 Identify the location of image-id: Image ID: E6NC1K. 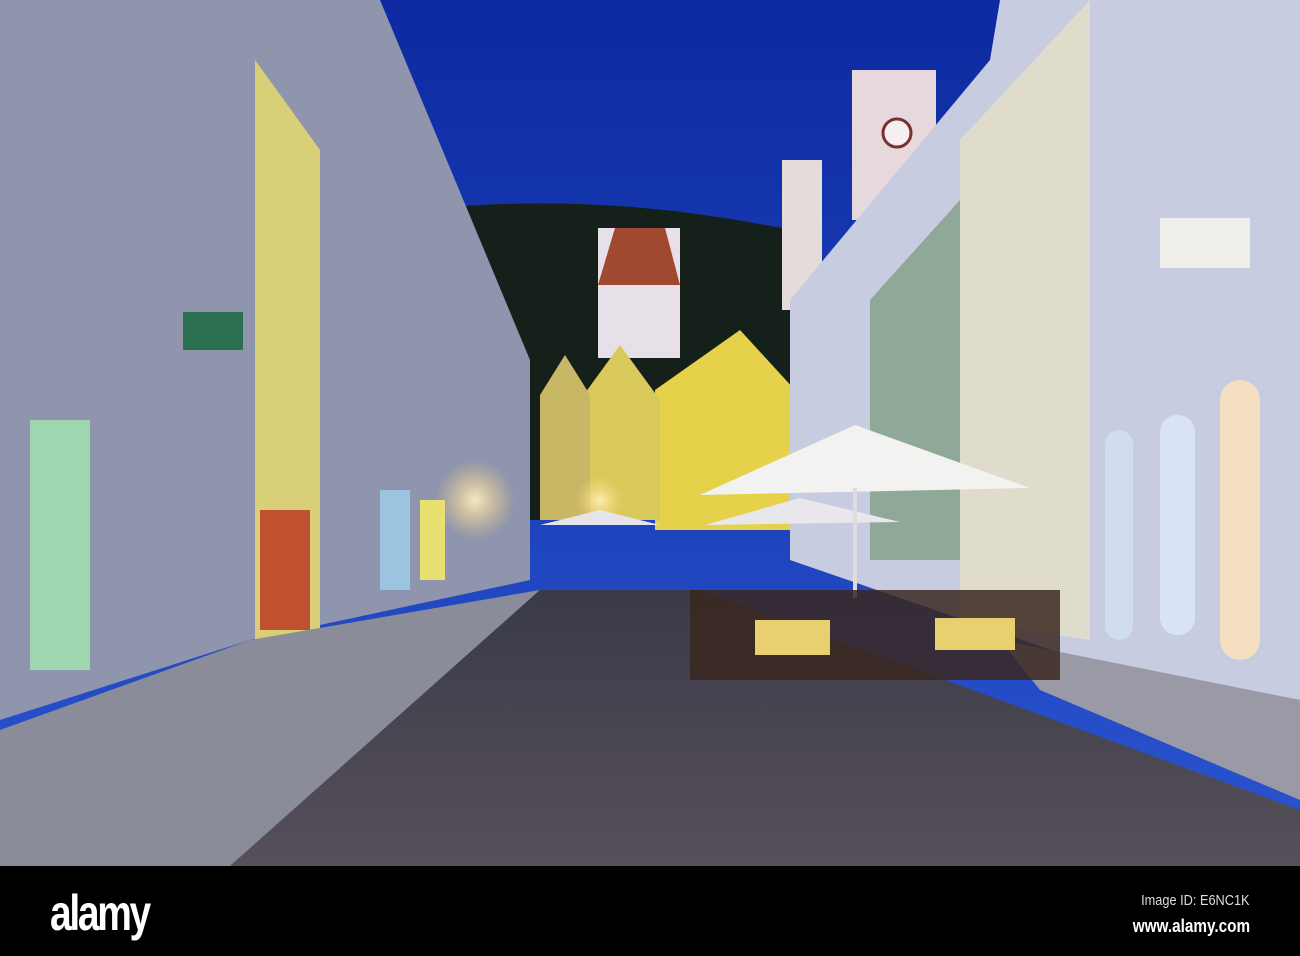
(1195, 900).